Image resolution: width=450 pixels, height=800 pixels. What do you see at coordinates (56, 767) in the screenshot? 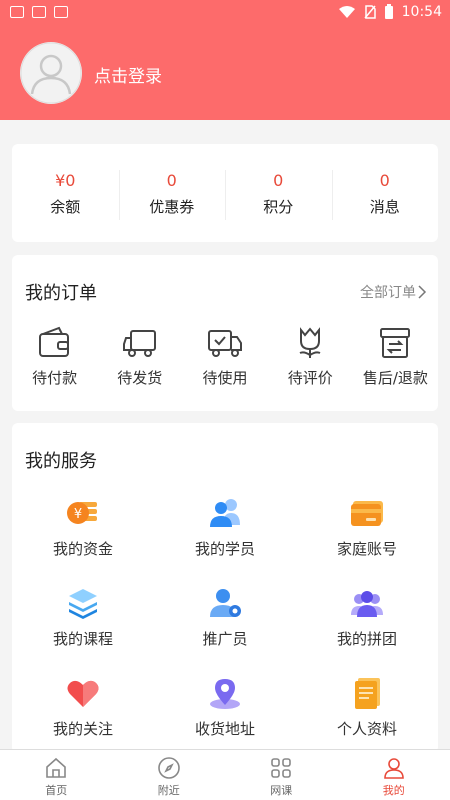
I see `home-icon` at bounding box center [56, 767].